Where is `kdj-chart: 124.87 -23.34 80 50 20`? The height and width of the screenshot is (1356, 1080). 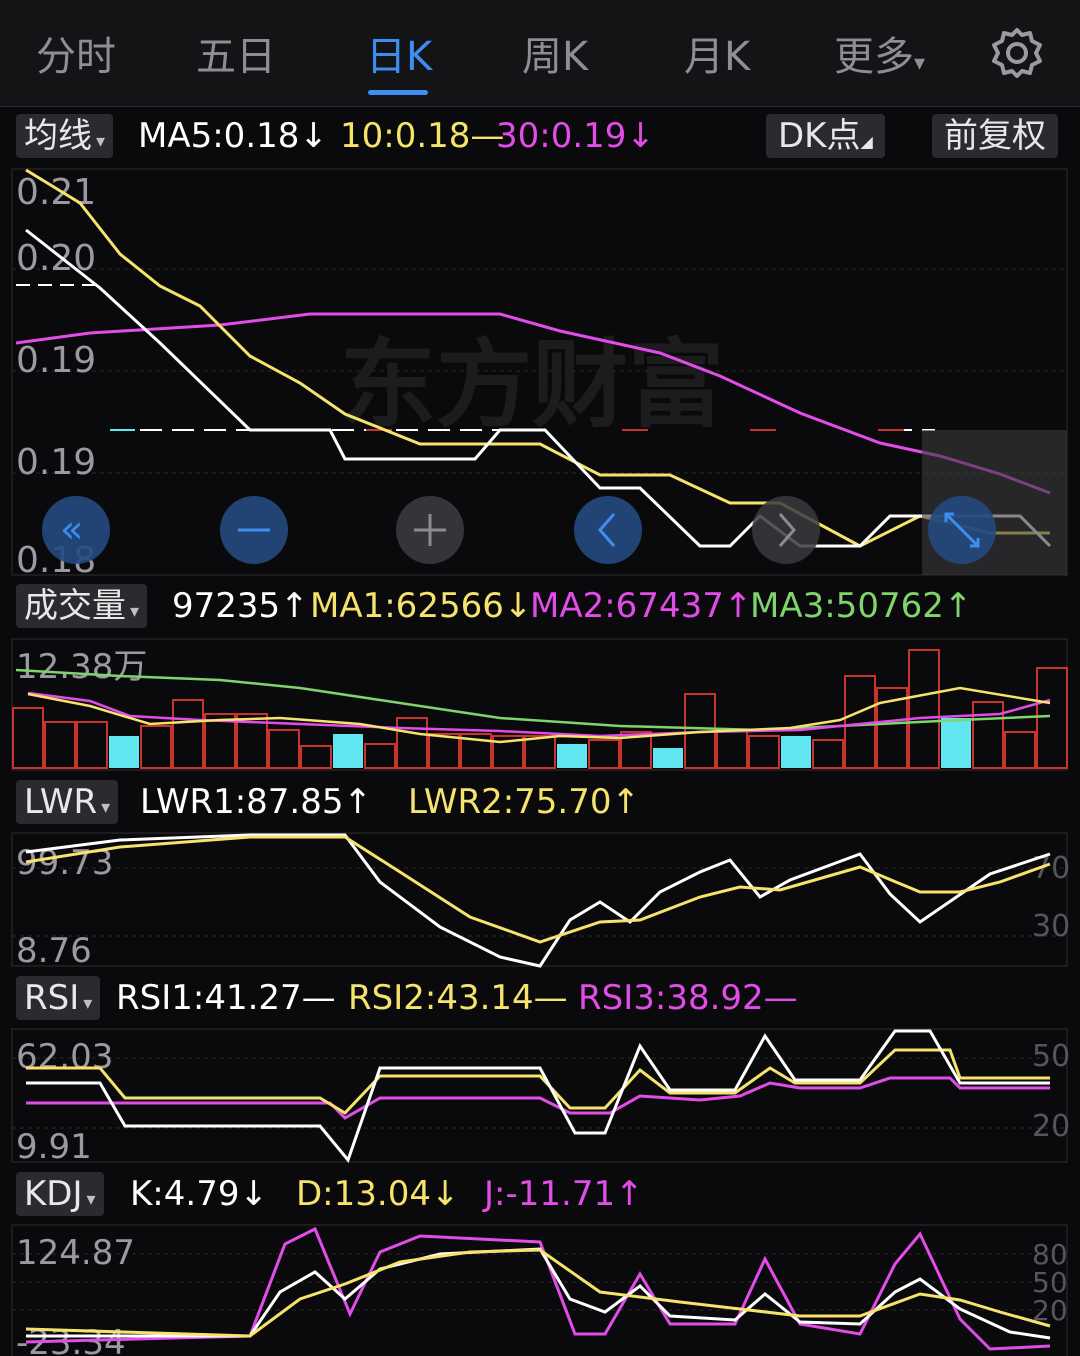 kdj-chart: 124.87 -23.34 80 50 20 is located at coordinates (540, 1290).